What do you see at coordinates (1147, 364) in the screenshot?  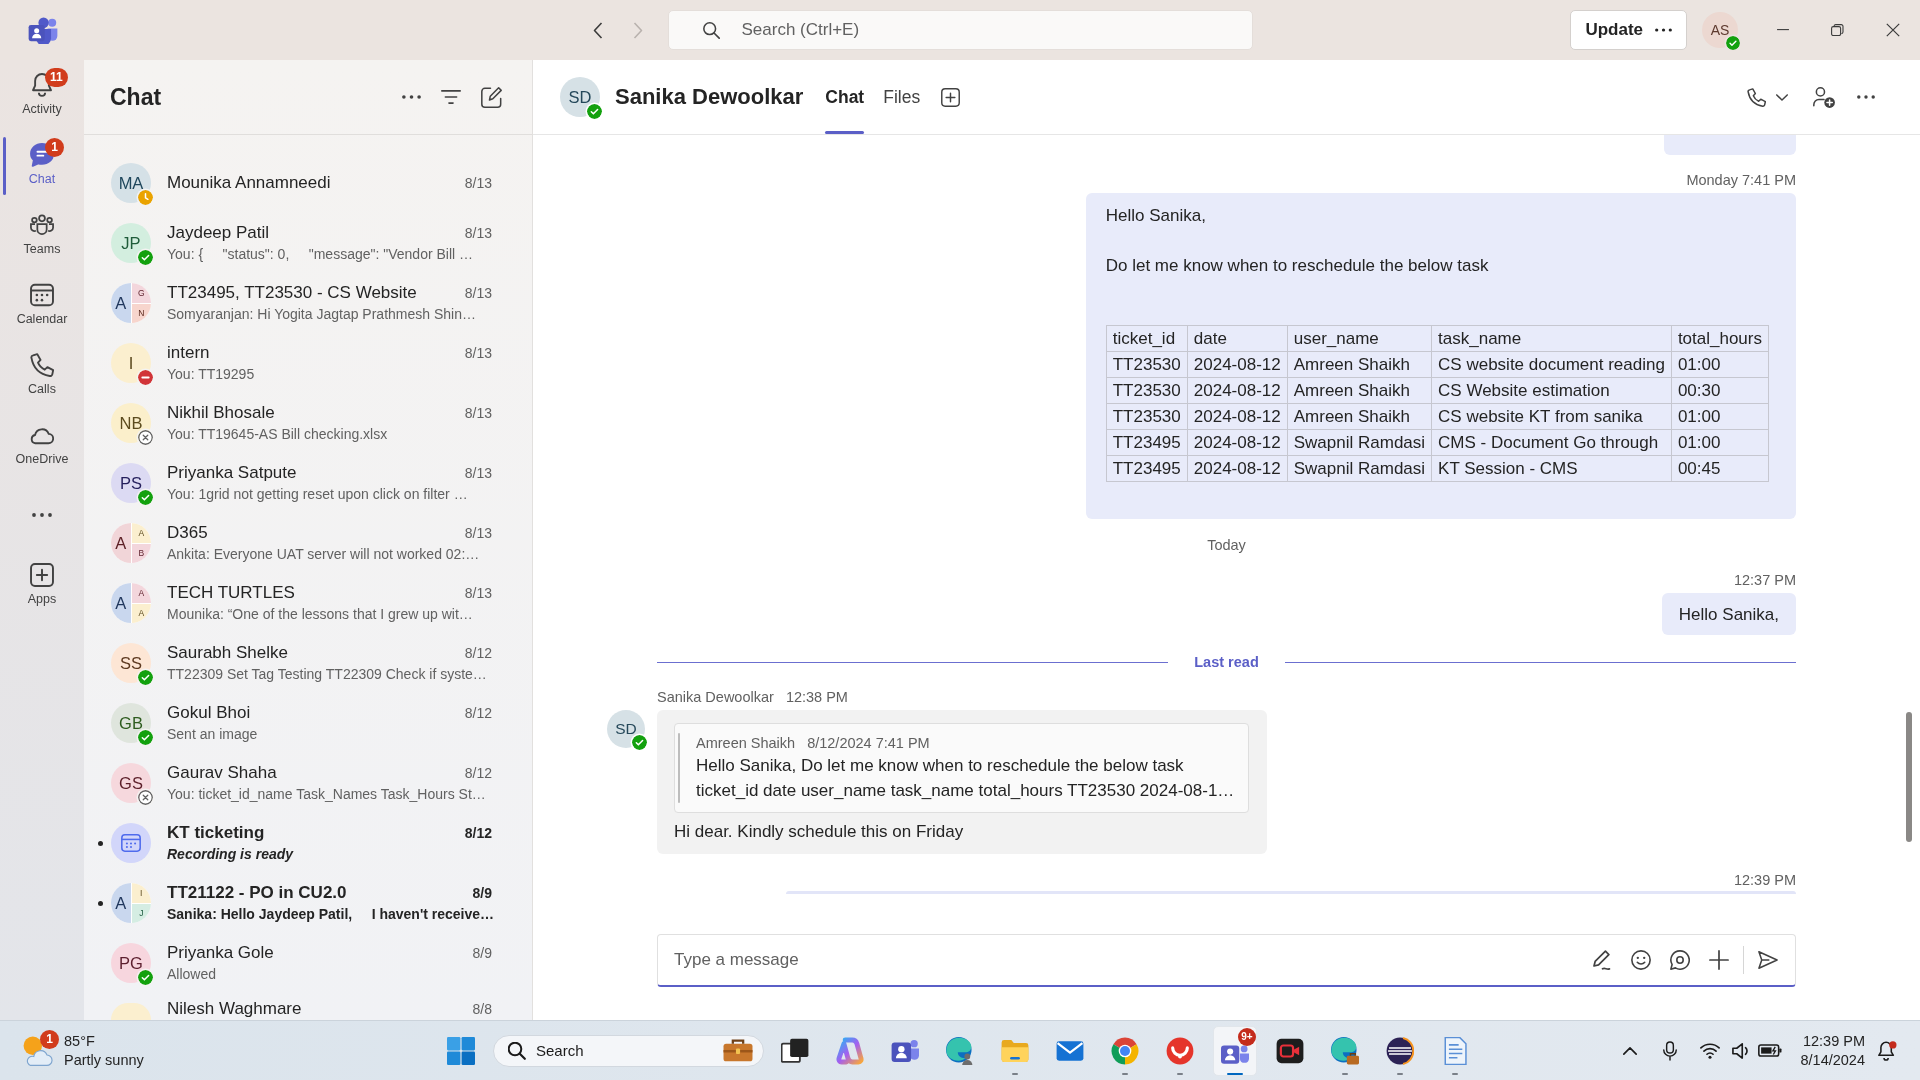 I see `table-cell: TT23530` at bounding box center [1147, 364].